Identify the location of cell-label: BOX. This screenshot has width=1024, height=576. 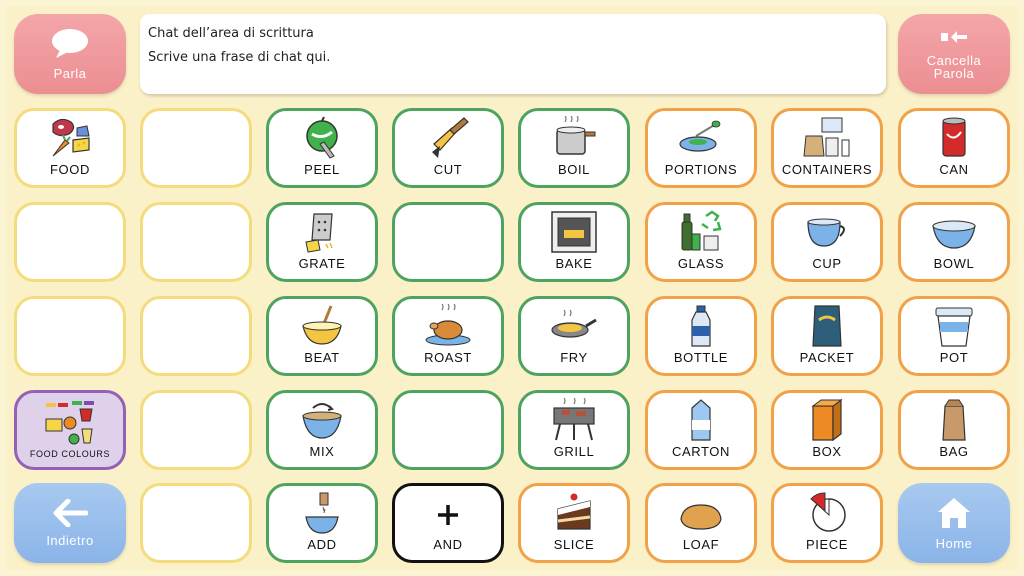
(827, 451).